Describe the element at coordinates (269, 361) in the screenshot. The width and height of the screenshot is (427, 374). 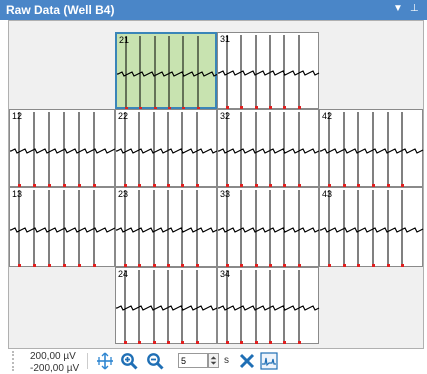
I see `trace-view-icon` at that location.